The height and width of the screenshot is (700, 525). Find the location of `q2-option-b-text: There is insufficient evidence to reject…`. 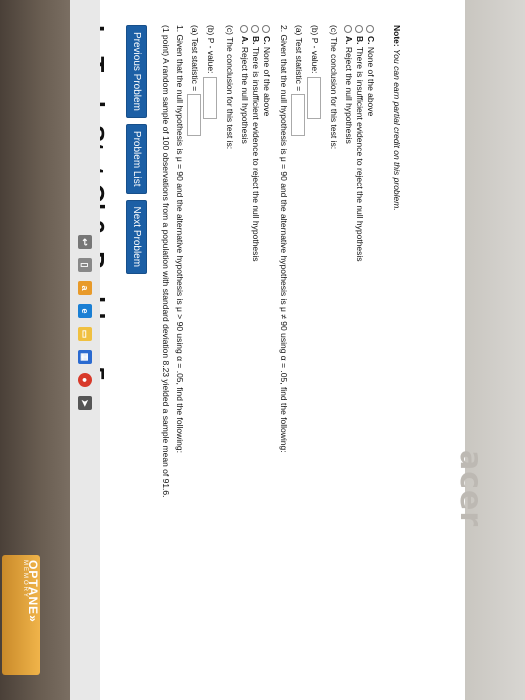

q2-option-b-text: There is insufficient evidence to reject… is located at coordinates (360, 154).